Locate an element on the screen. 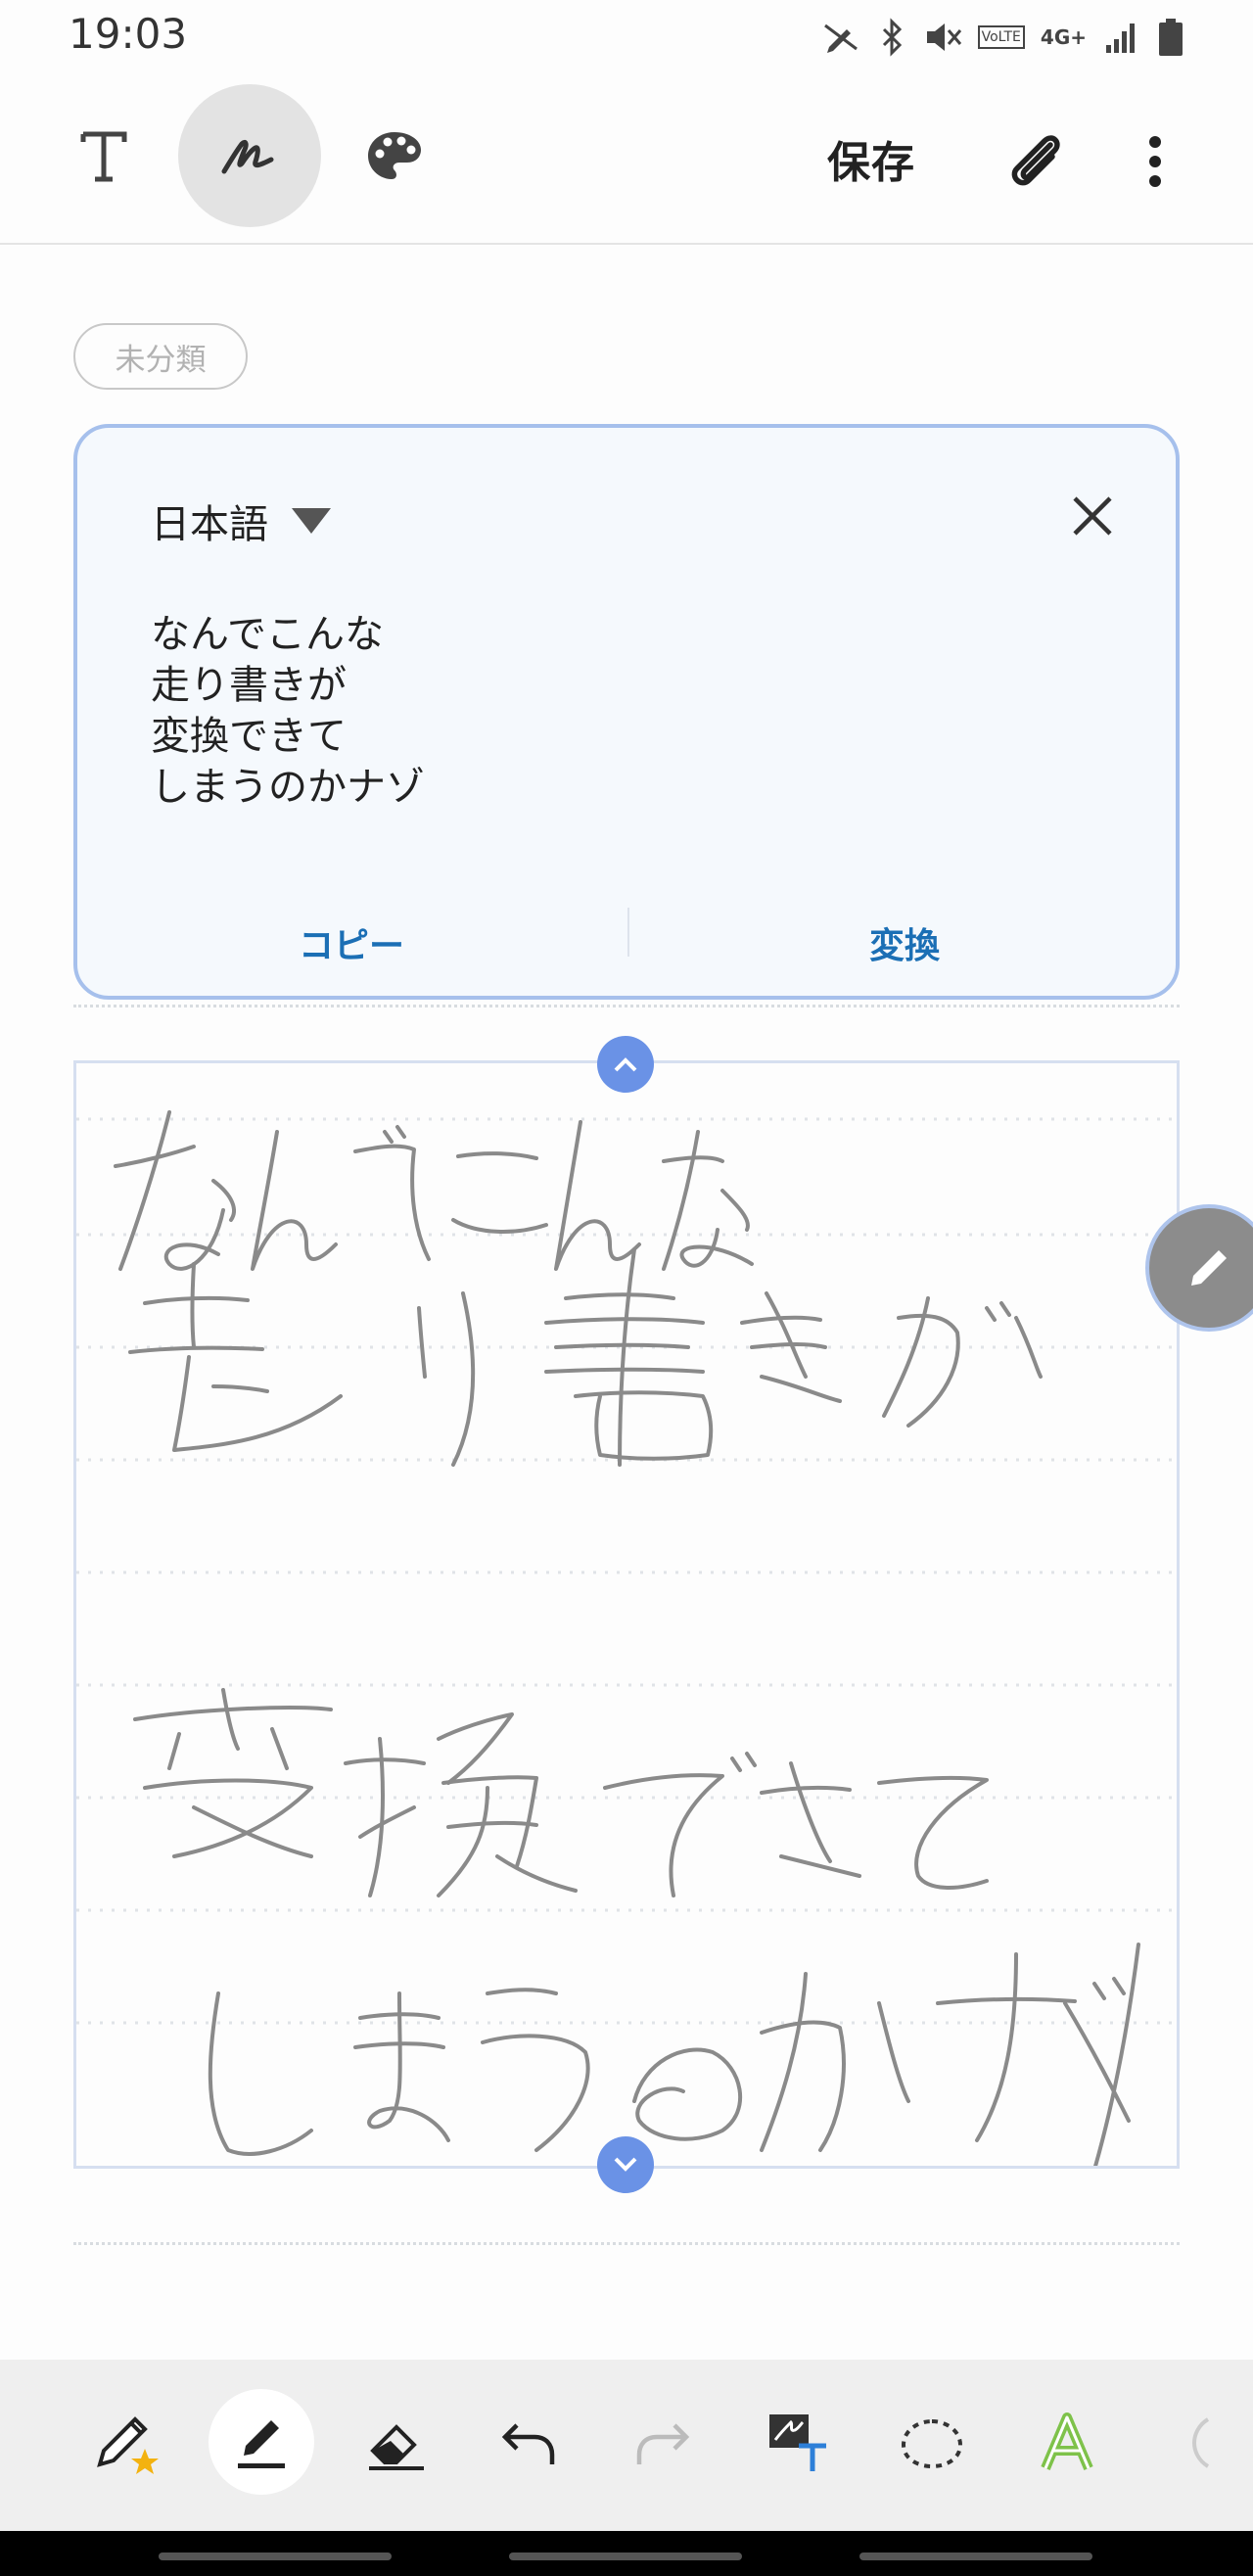  handwriting-to-text-icon is located at coordinates (797, 2442).